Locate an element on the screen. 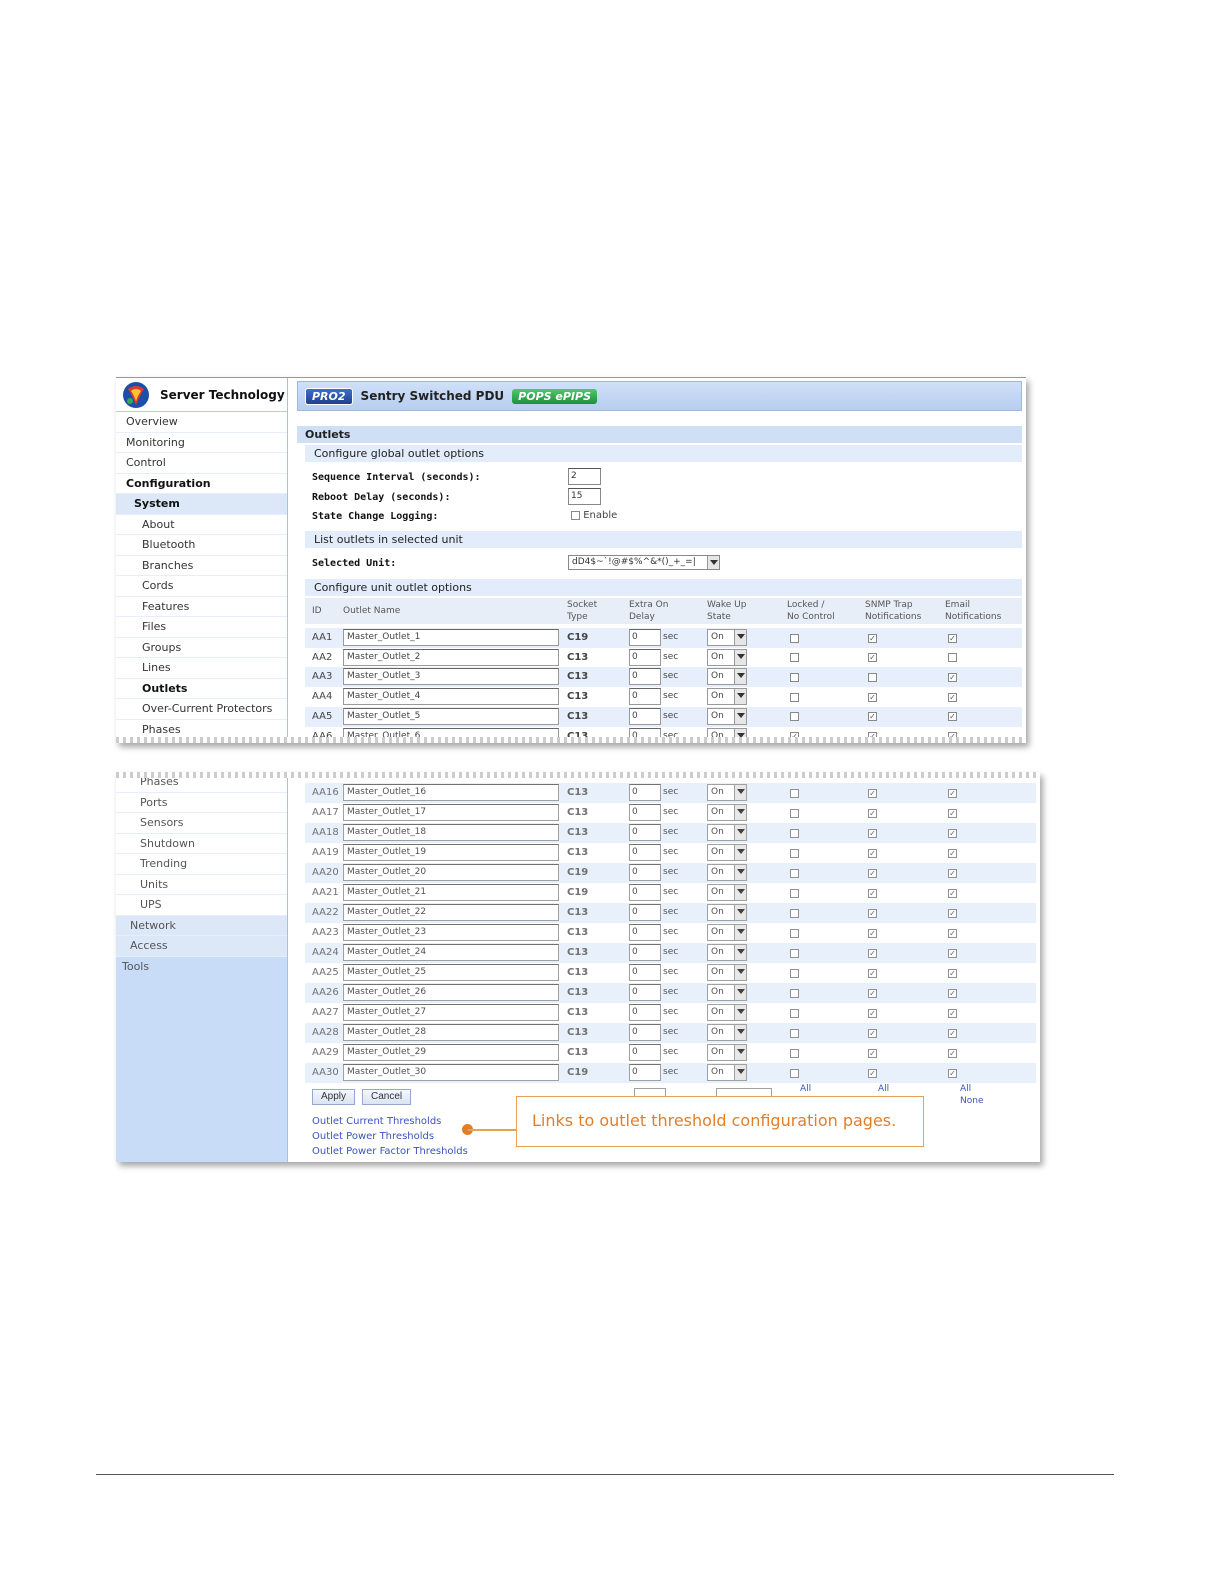 The height and width of the screenshot is (1584, 1224). sidebar-item-outlets: Outlets is located at coordinates (201, 688).